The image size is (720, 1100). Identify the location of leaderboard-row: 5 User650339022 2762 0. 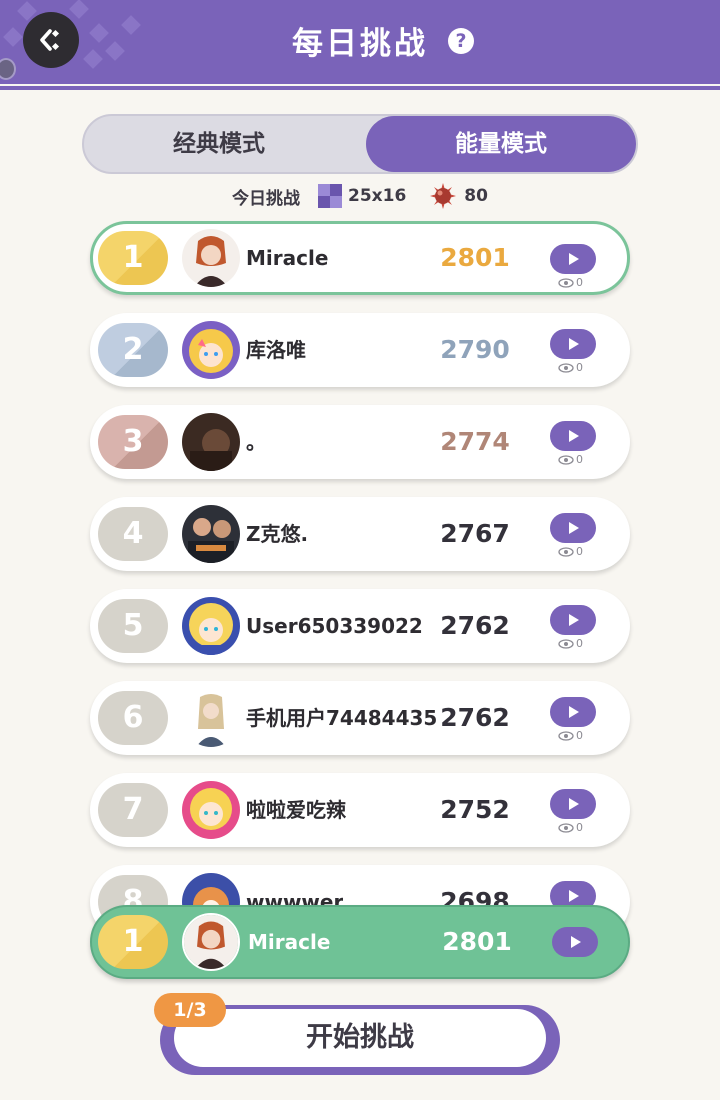
(360, 626).